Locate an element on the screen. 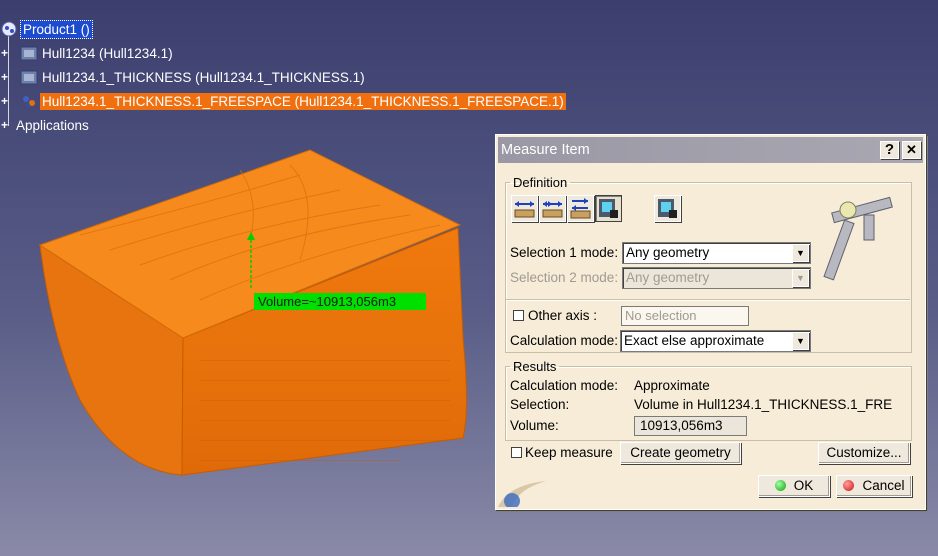 This screenshot has width=938, height=556. result-selection-value: Volume in Hull1234.1_THICKNESS.1_FRE is located at coordinates (763, 404).